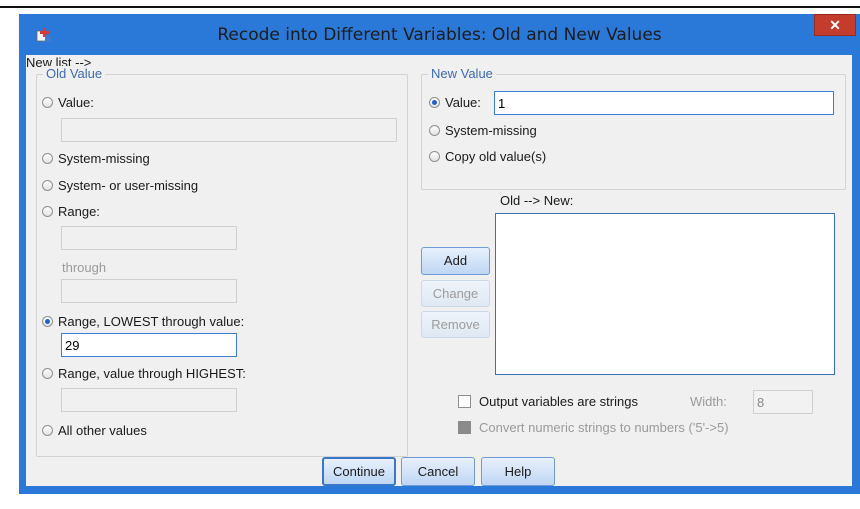 This screenshot has width=860, height=509. Describe the element at coordinates (463, 102) in the screenshot. I see `new-value-radio-label: Value:` at that location.